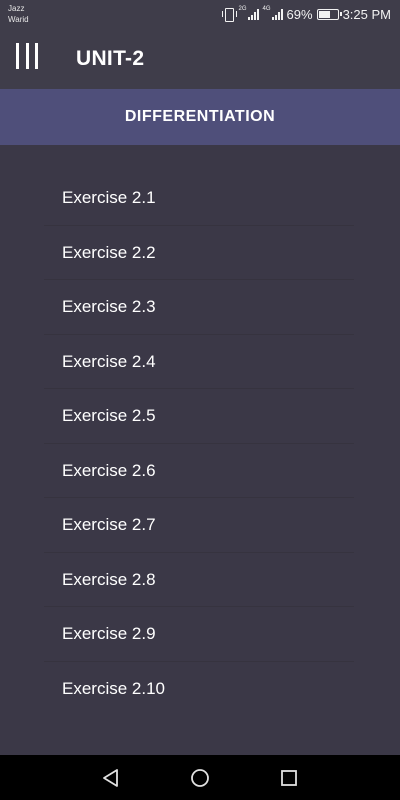  What do you see at coordinates (110, 58) in the screenshot?
I see `page-title: UNIT-2` at bounding box center [110, 58].